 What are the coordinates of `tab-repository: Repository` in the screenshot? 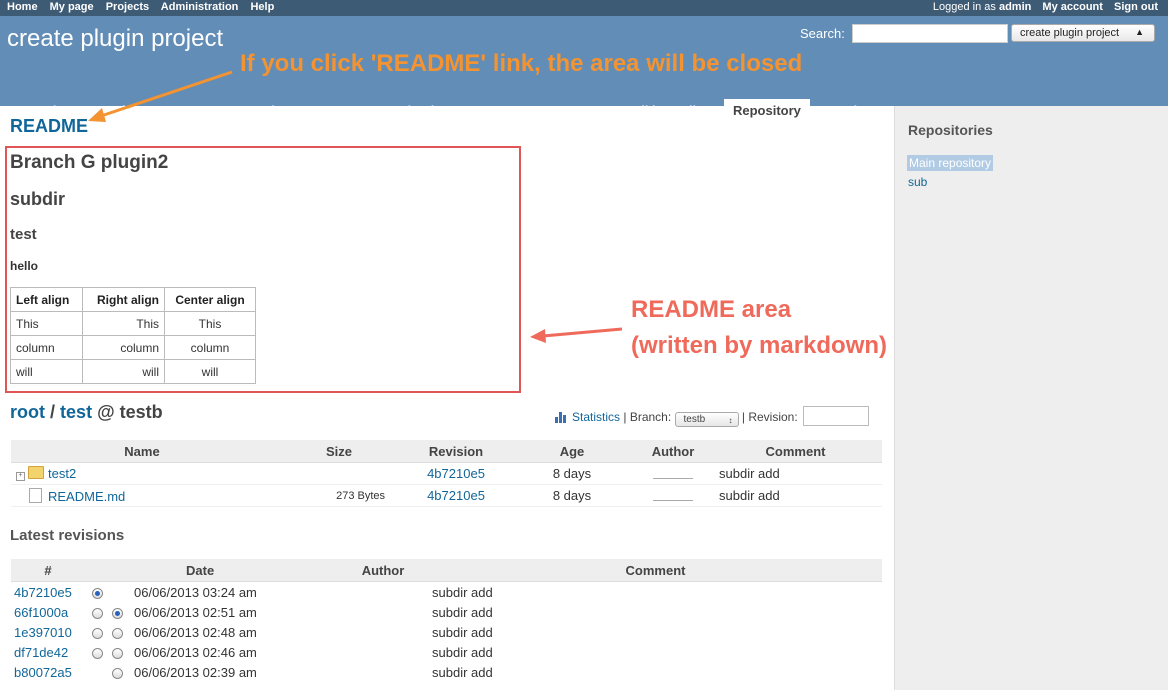 It's located at (767, 110).